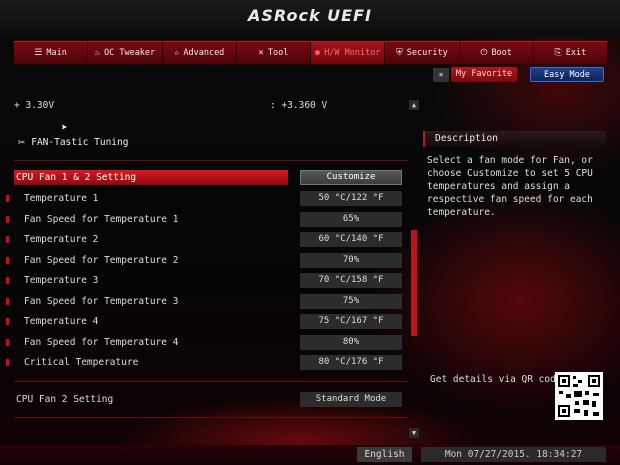 The height and width of the screenshot is (465, 620). Describe the element at coordinates (441, 75) in the screenshot. I see `favorite-star-icon: ★` at that location.